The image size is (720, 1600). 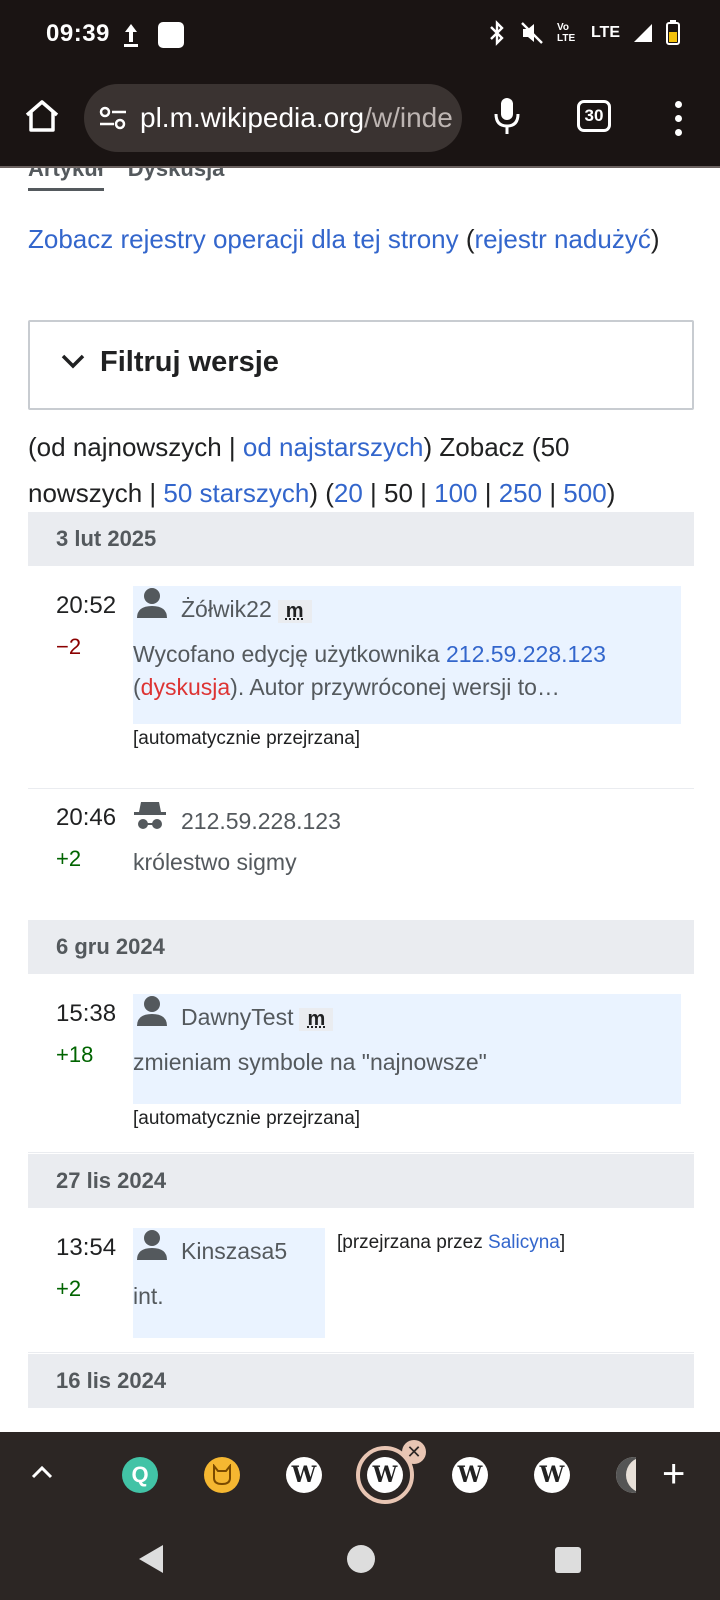 What do you see at coordinates (348, 493) in the screenshot?
I see `limit-20-link: 20` at bounding box center [348, 493].